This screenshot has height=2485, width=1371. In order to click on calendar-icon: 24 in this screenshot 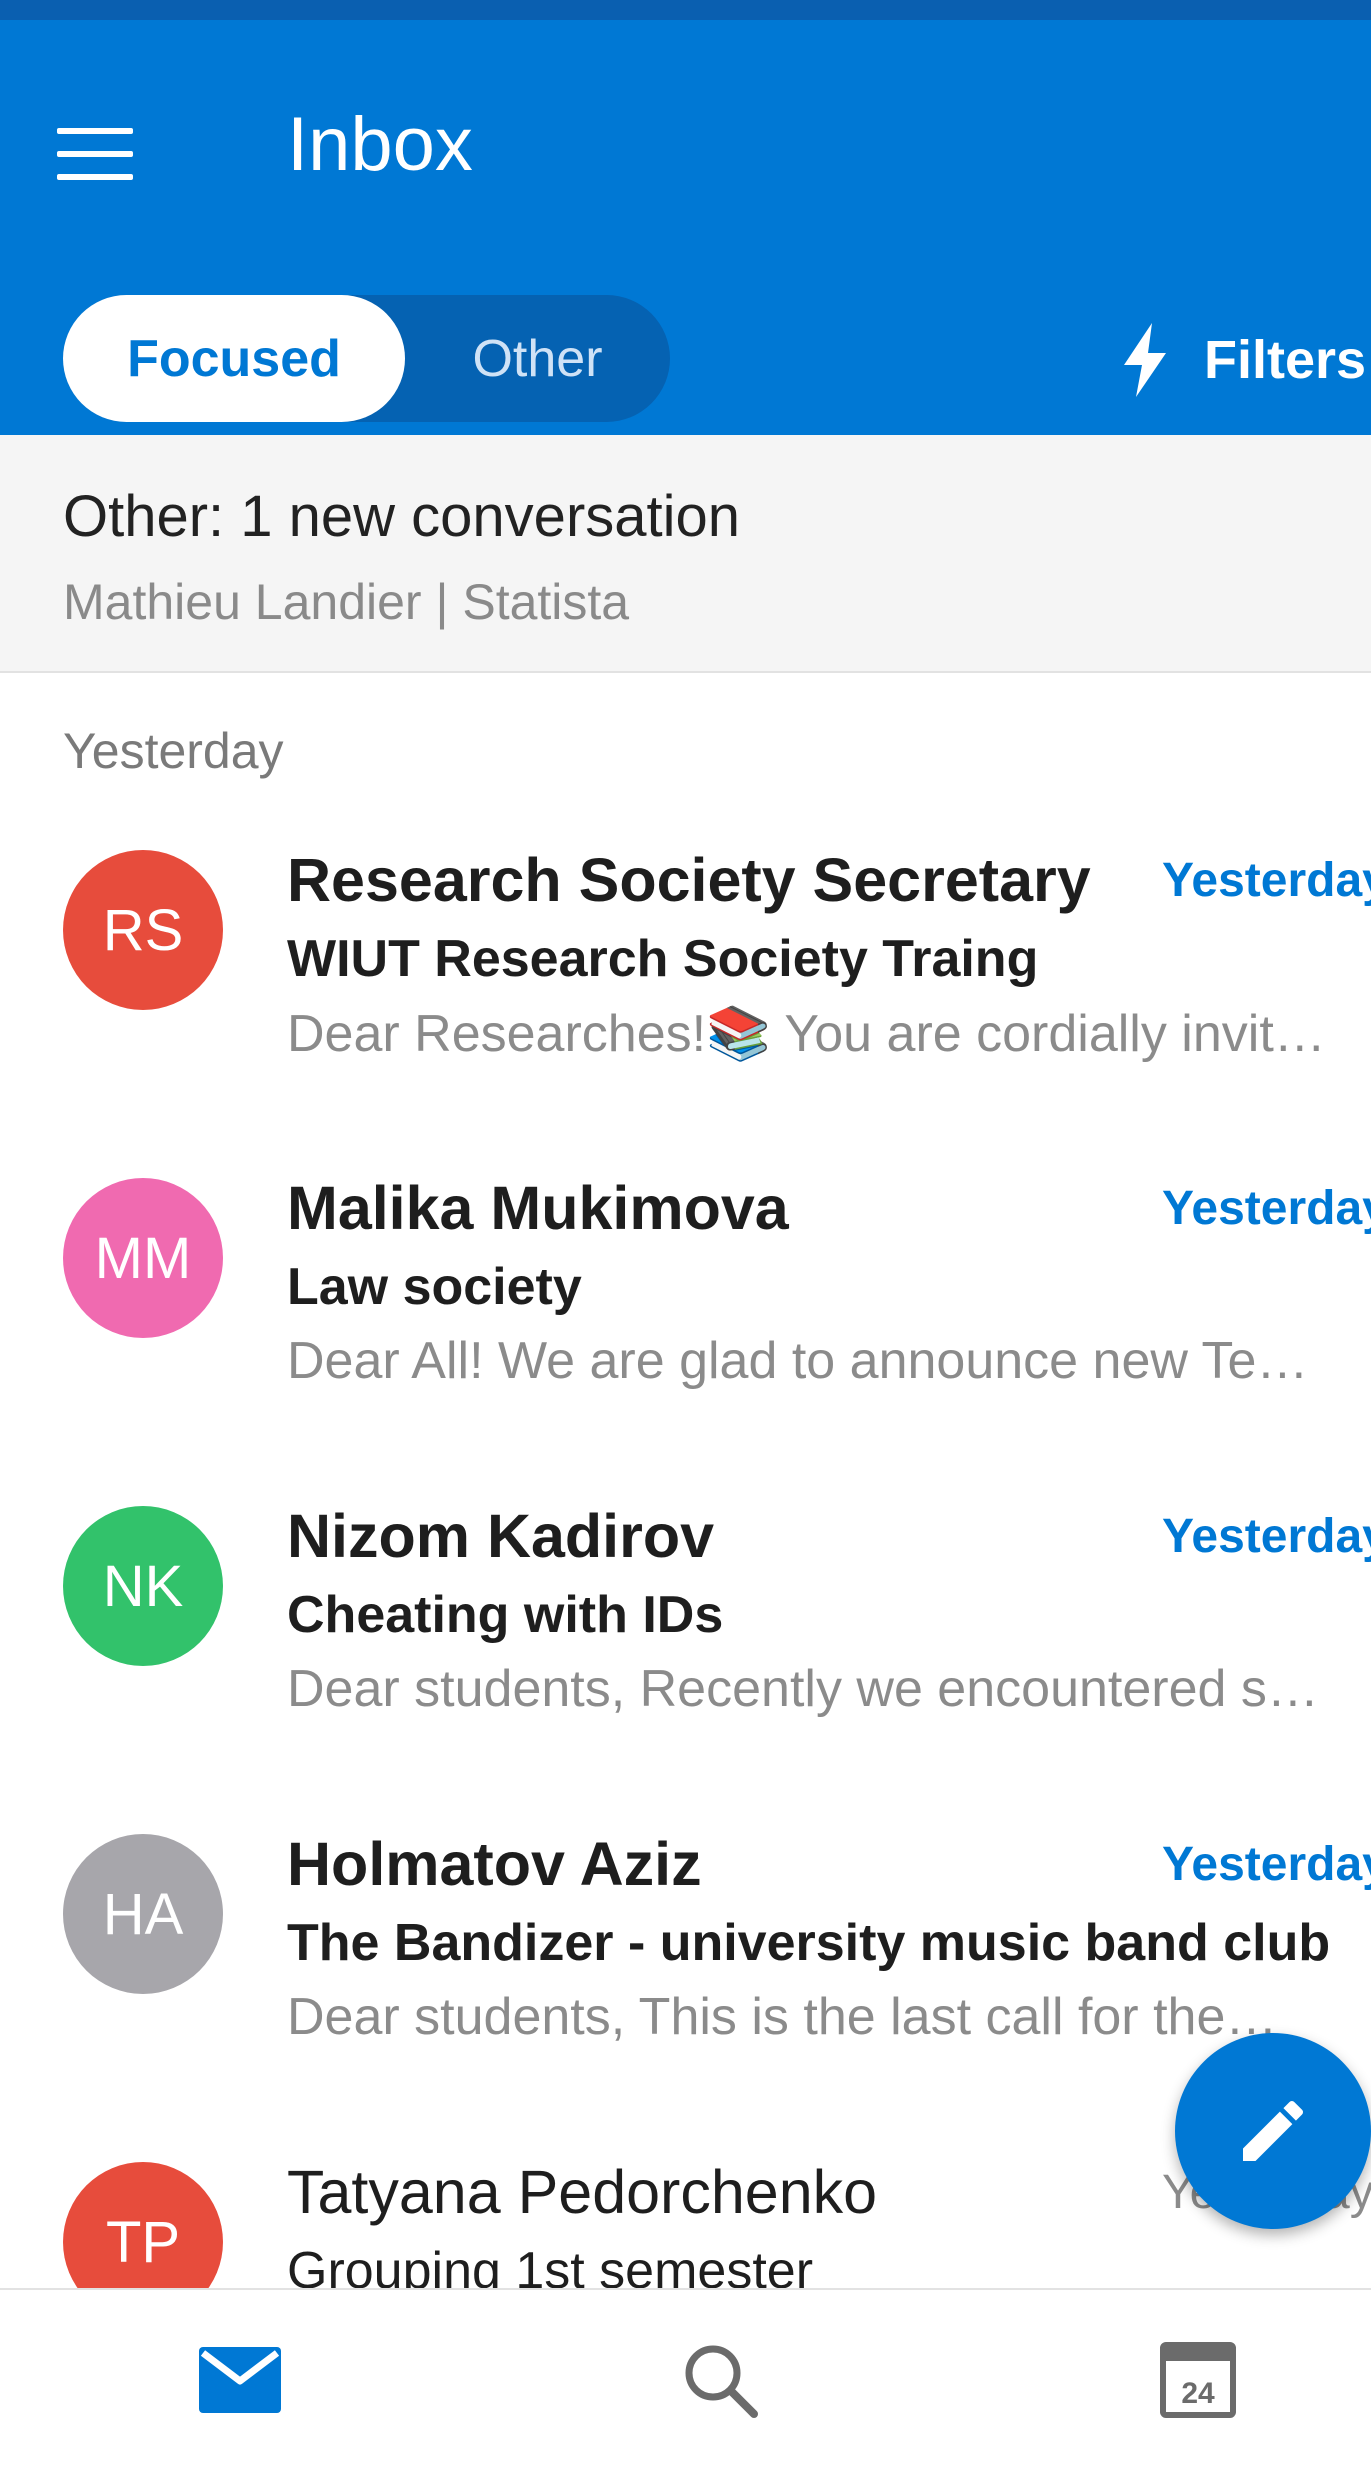, I will do `click(1198, 2380)`.